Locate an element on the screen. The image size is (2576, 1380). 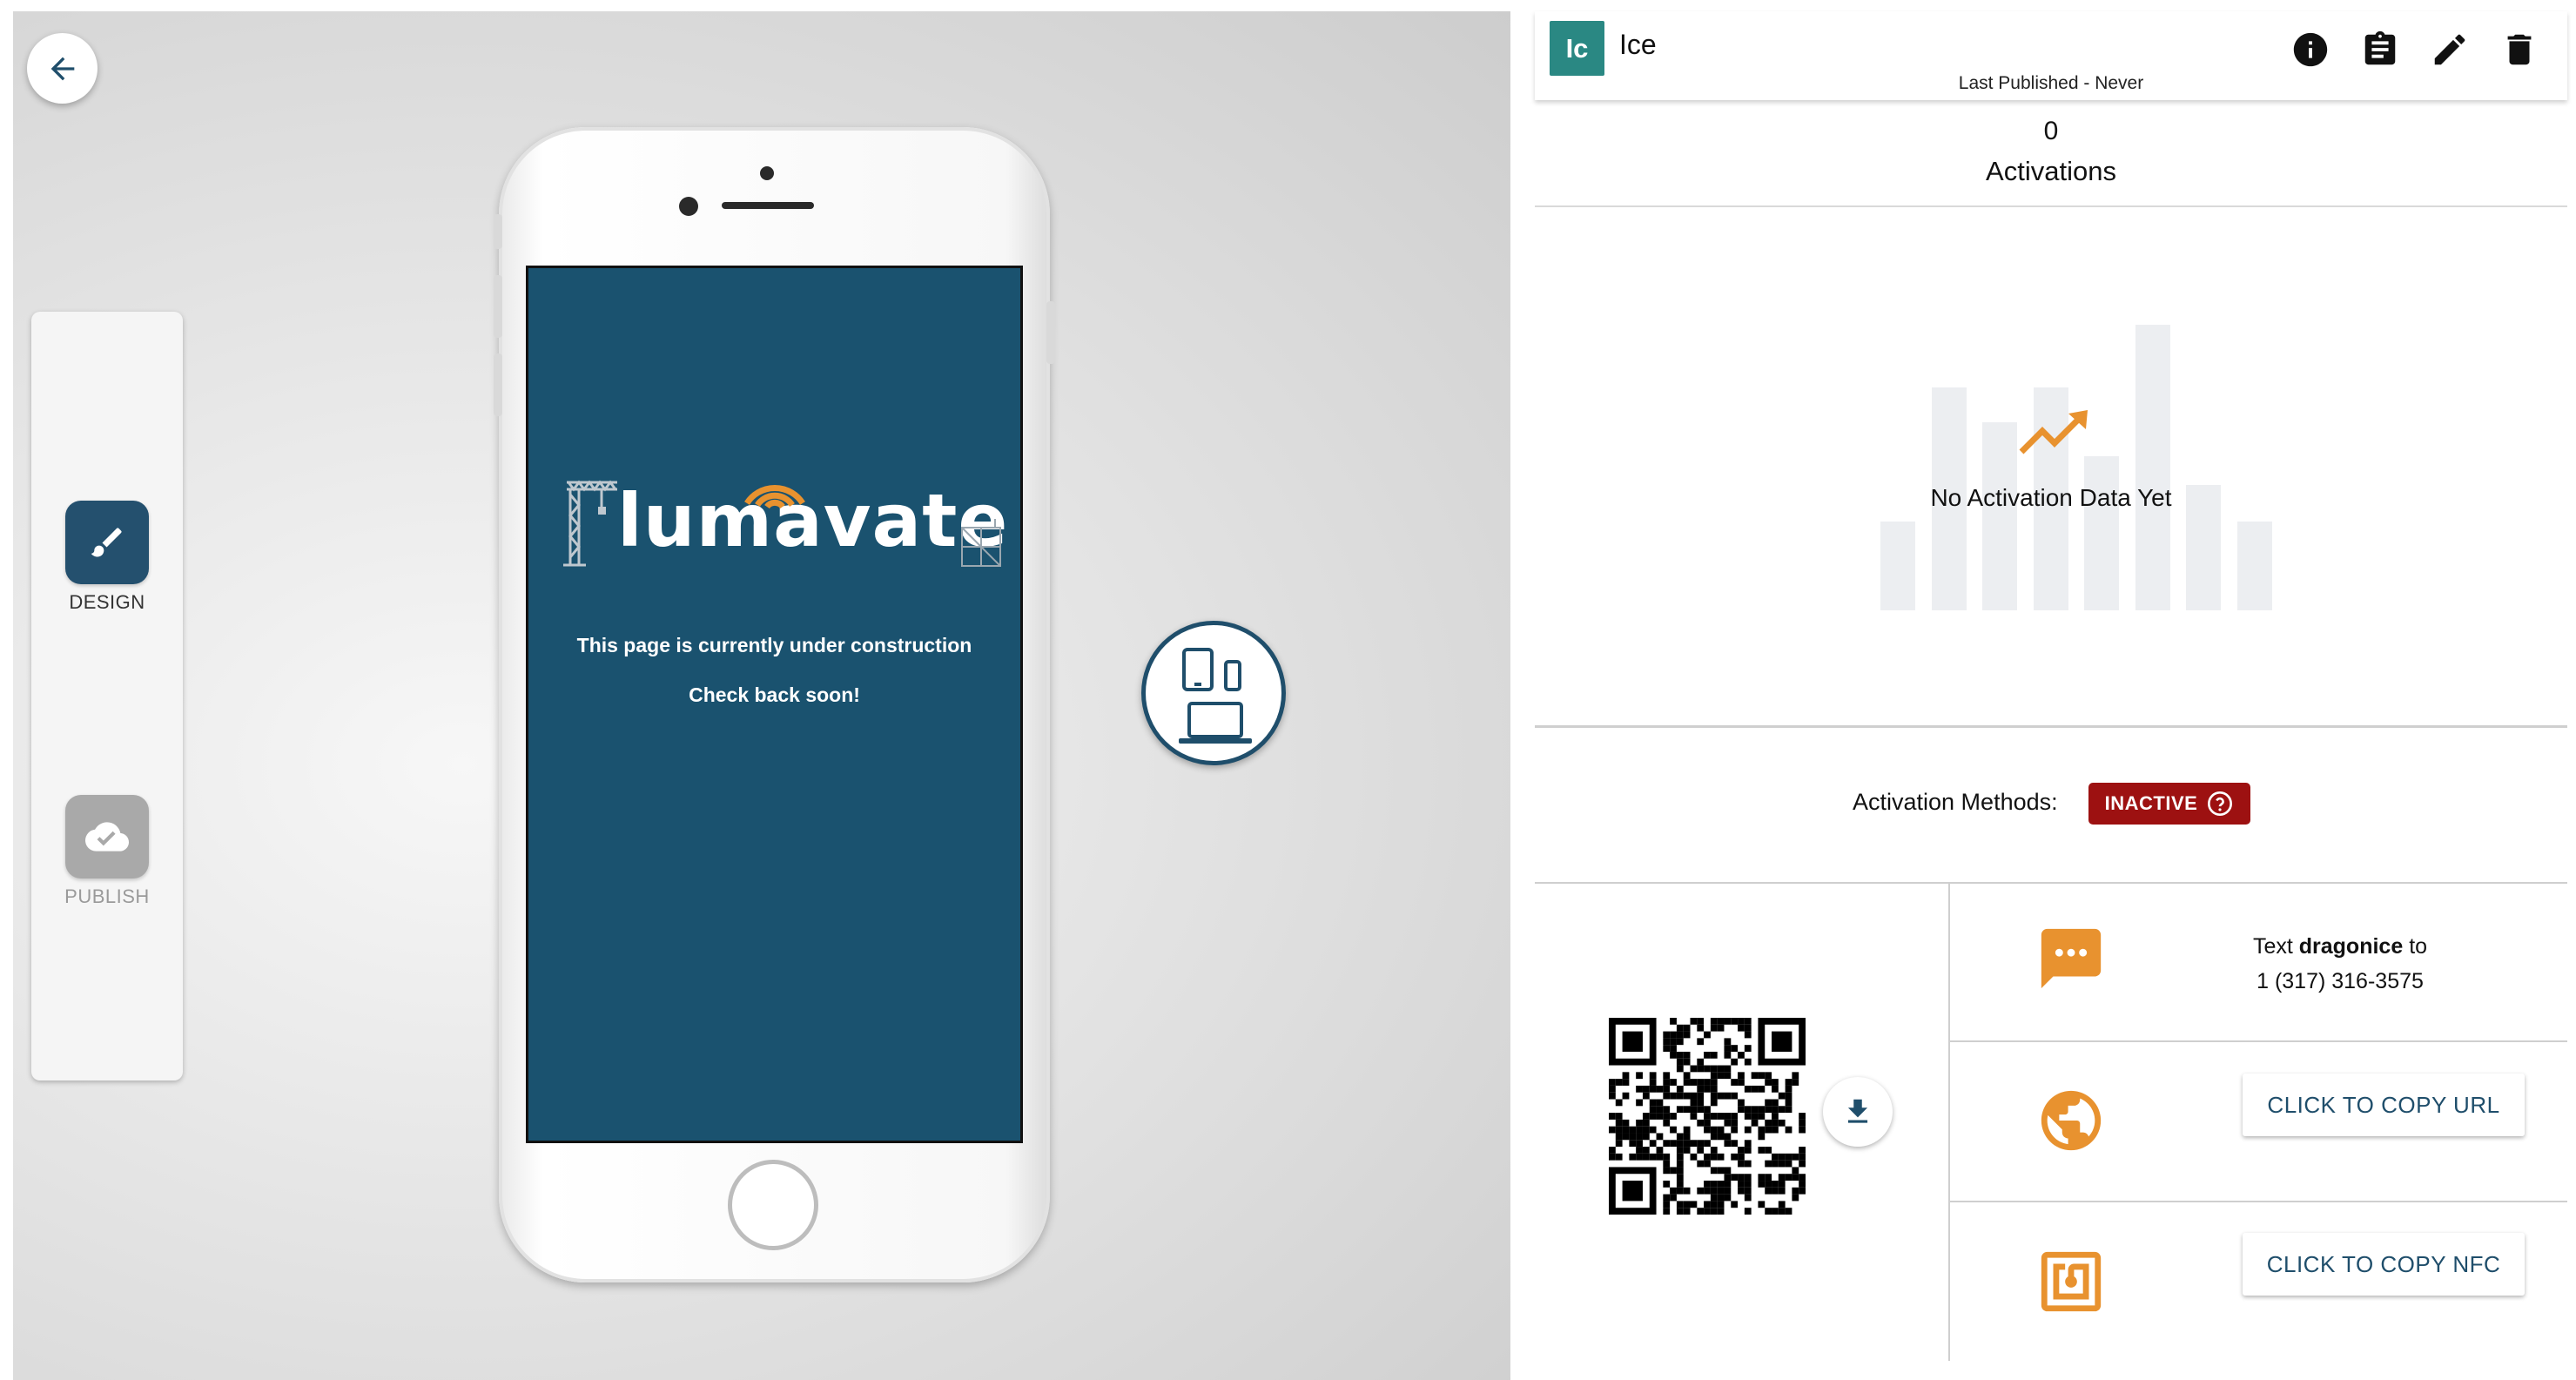
help-circle-icon is located at coordinates (2220, 803).